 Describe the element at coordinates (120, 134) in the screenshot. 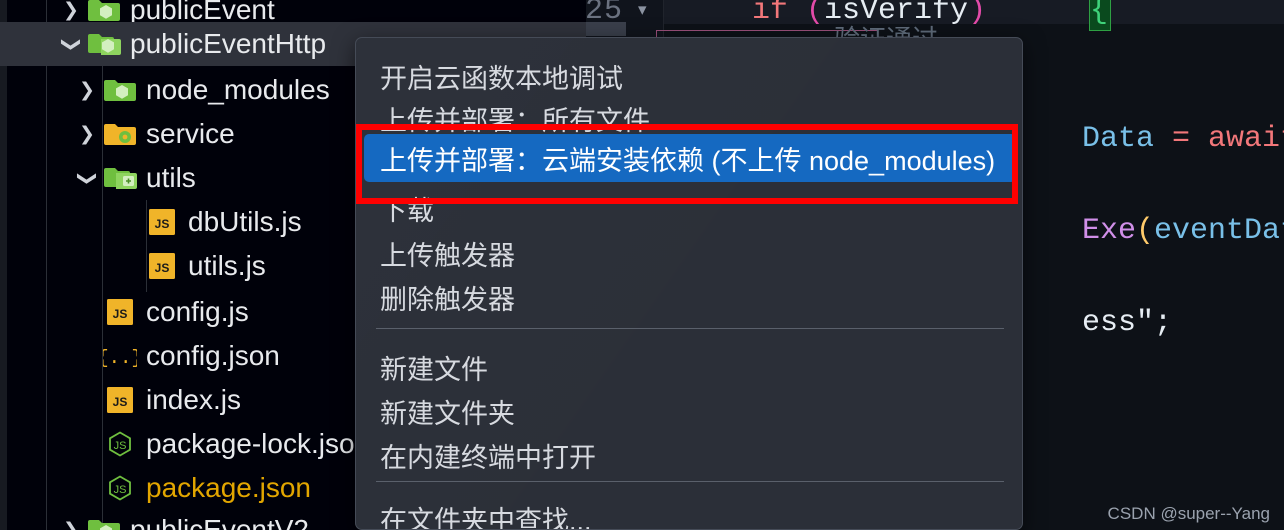

I see `folder-service-icon` at that location.